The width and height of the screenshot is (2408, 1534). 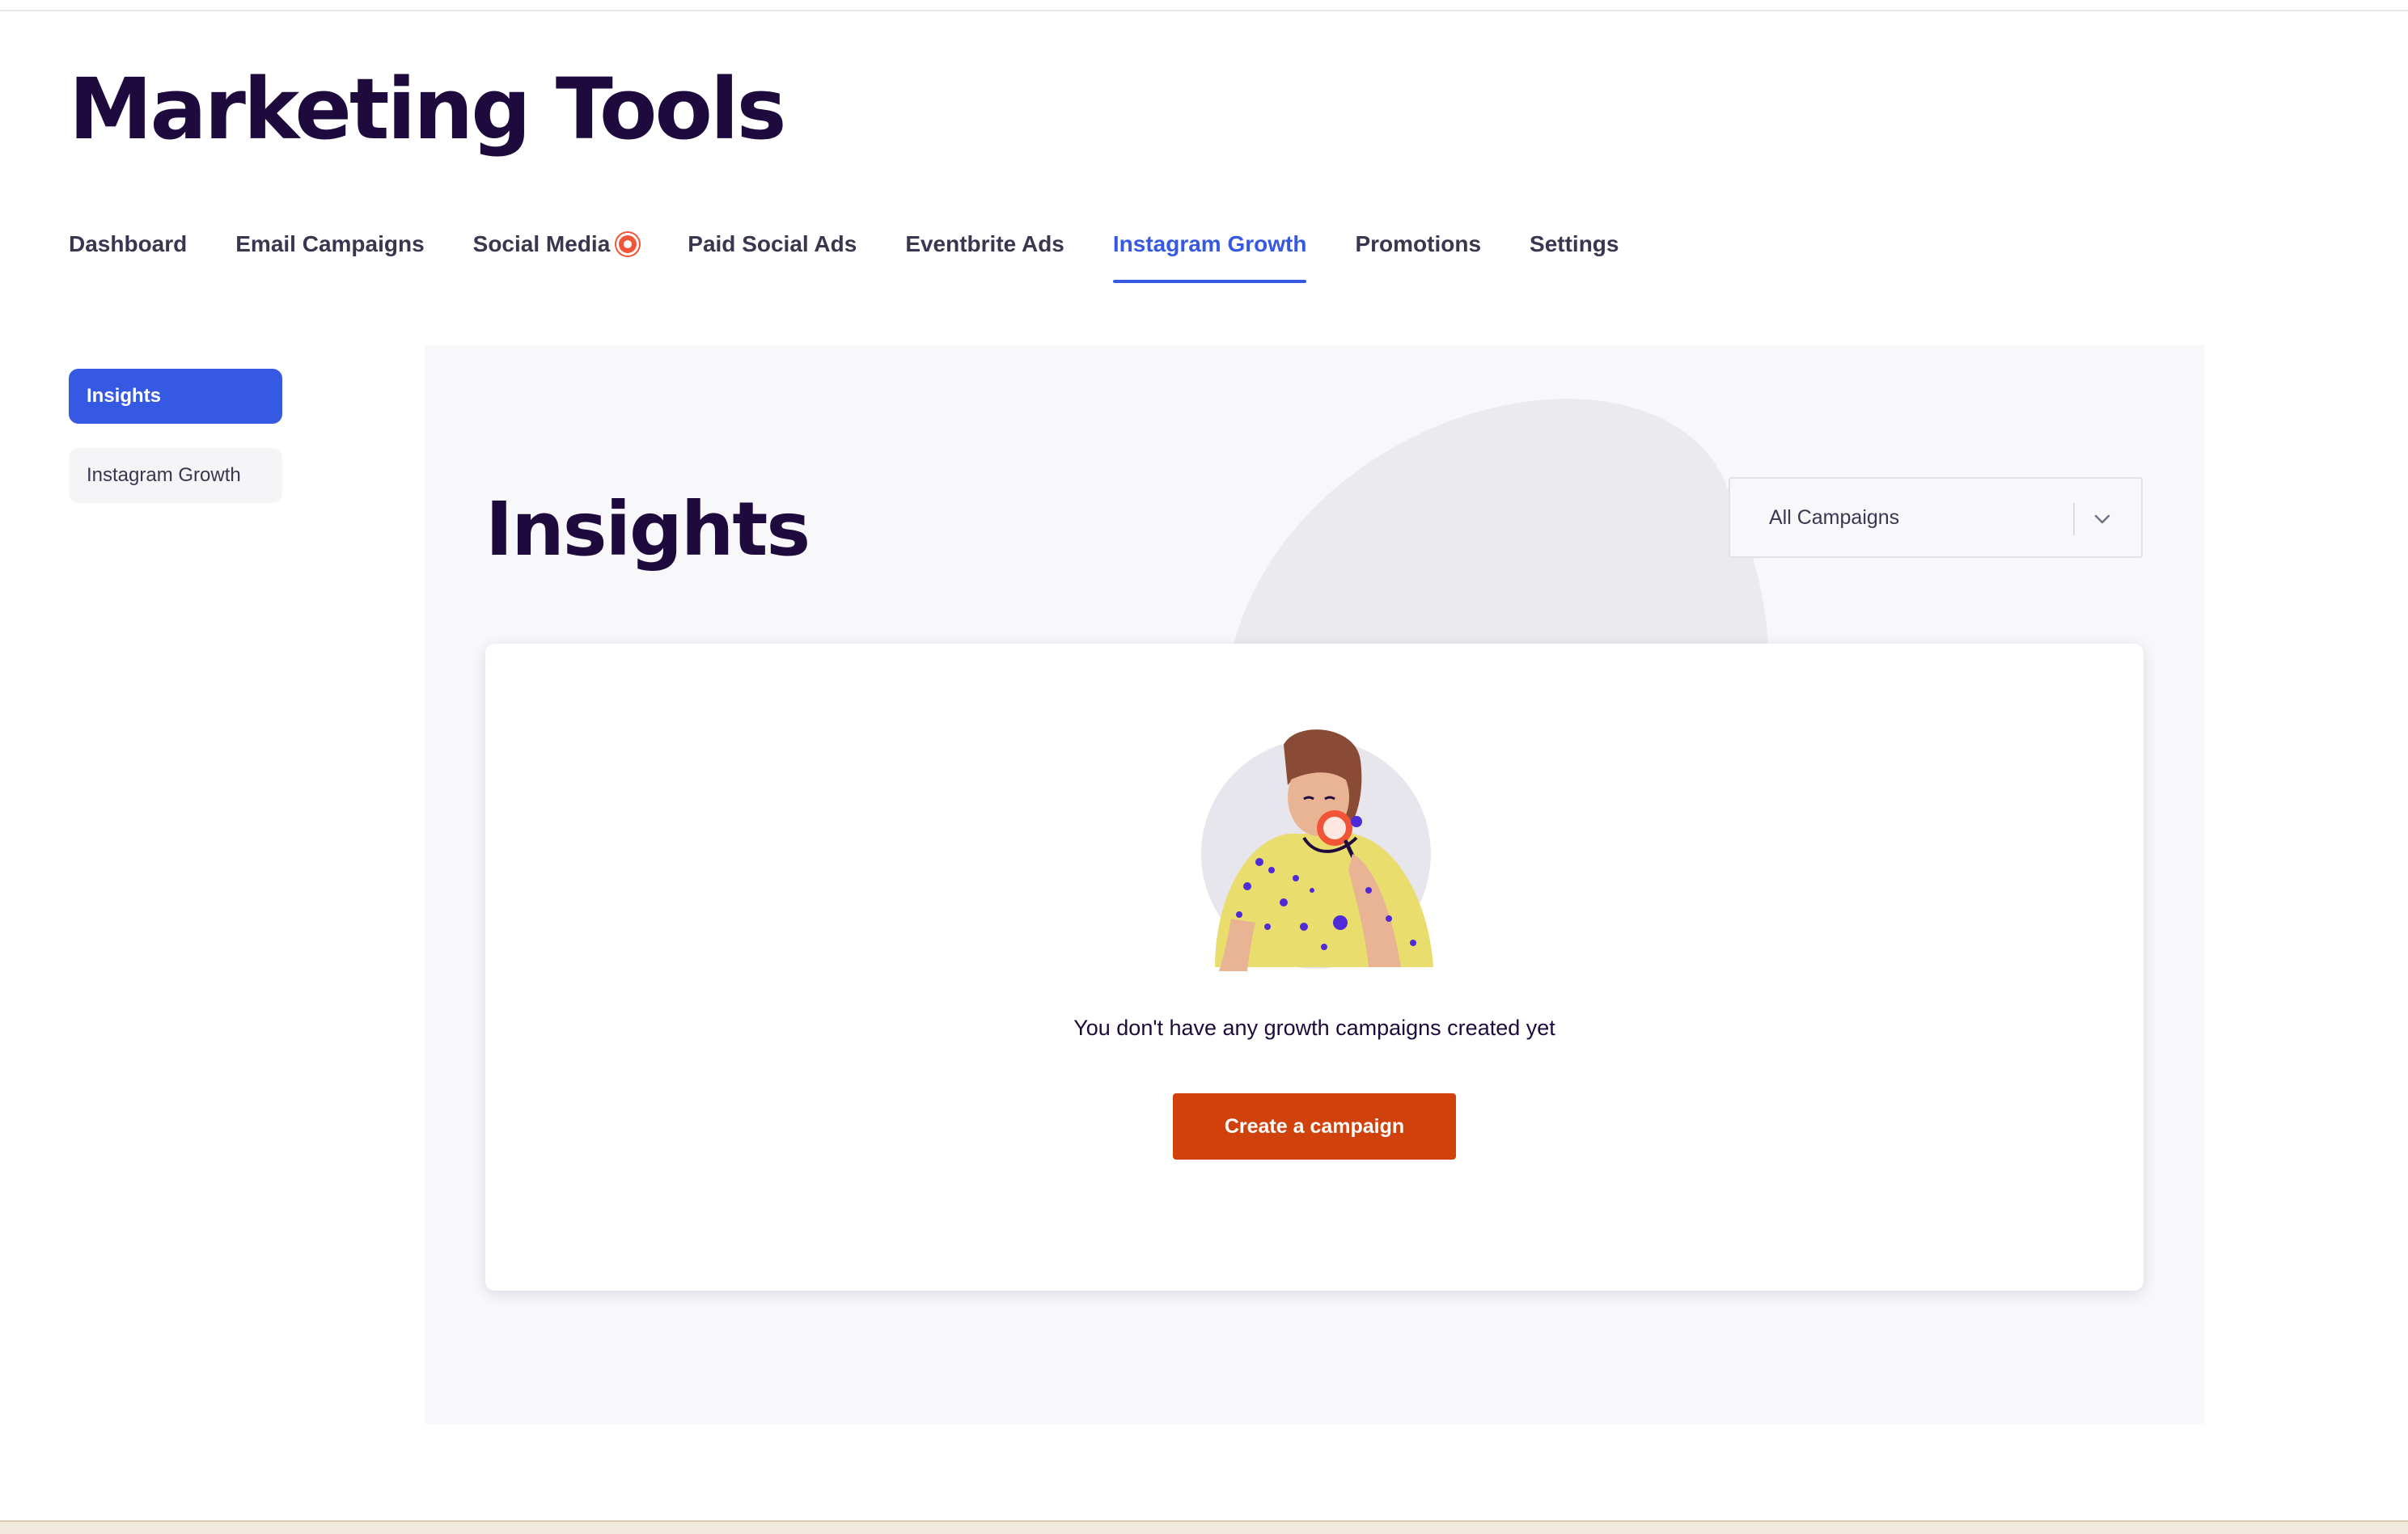 I want to click on tab-eventbrite-ads: Eventbrite Ads, so click(x=984, y=256).